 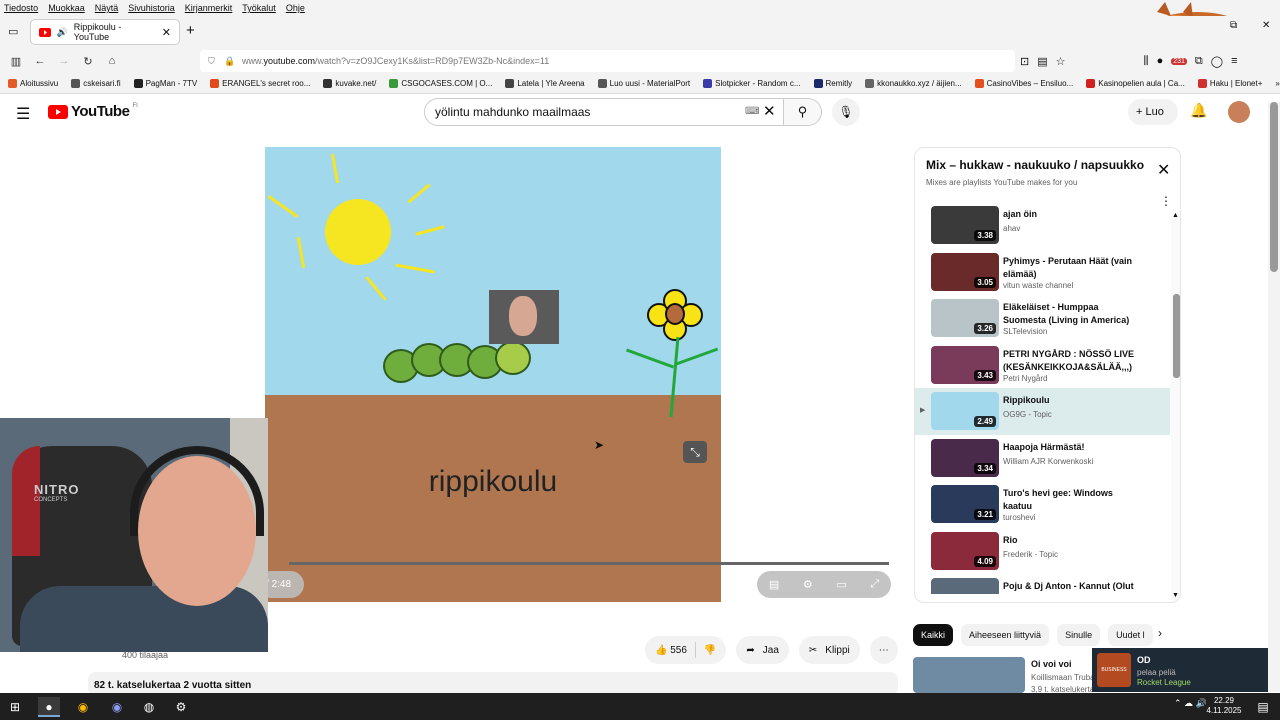 What do you see at coordinates (965, 364) in the screenshot?
I see `playlist-thumbnail: 3.43` at bounding box center [965, 364].